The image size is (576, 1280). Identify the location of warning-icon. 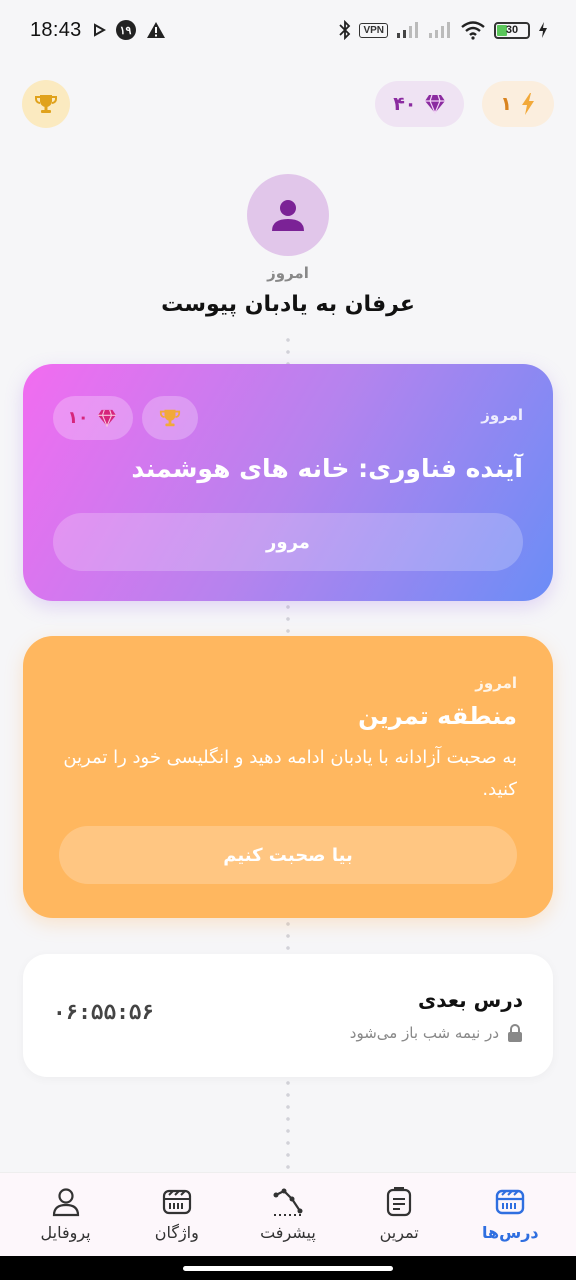
(156, 30).